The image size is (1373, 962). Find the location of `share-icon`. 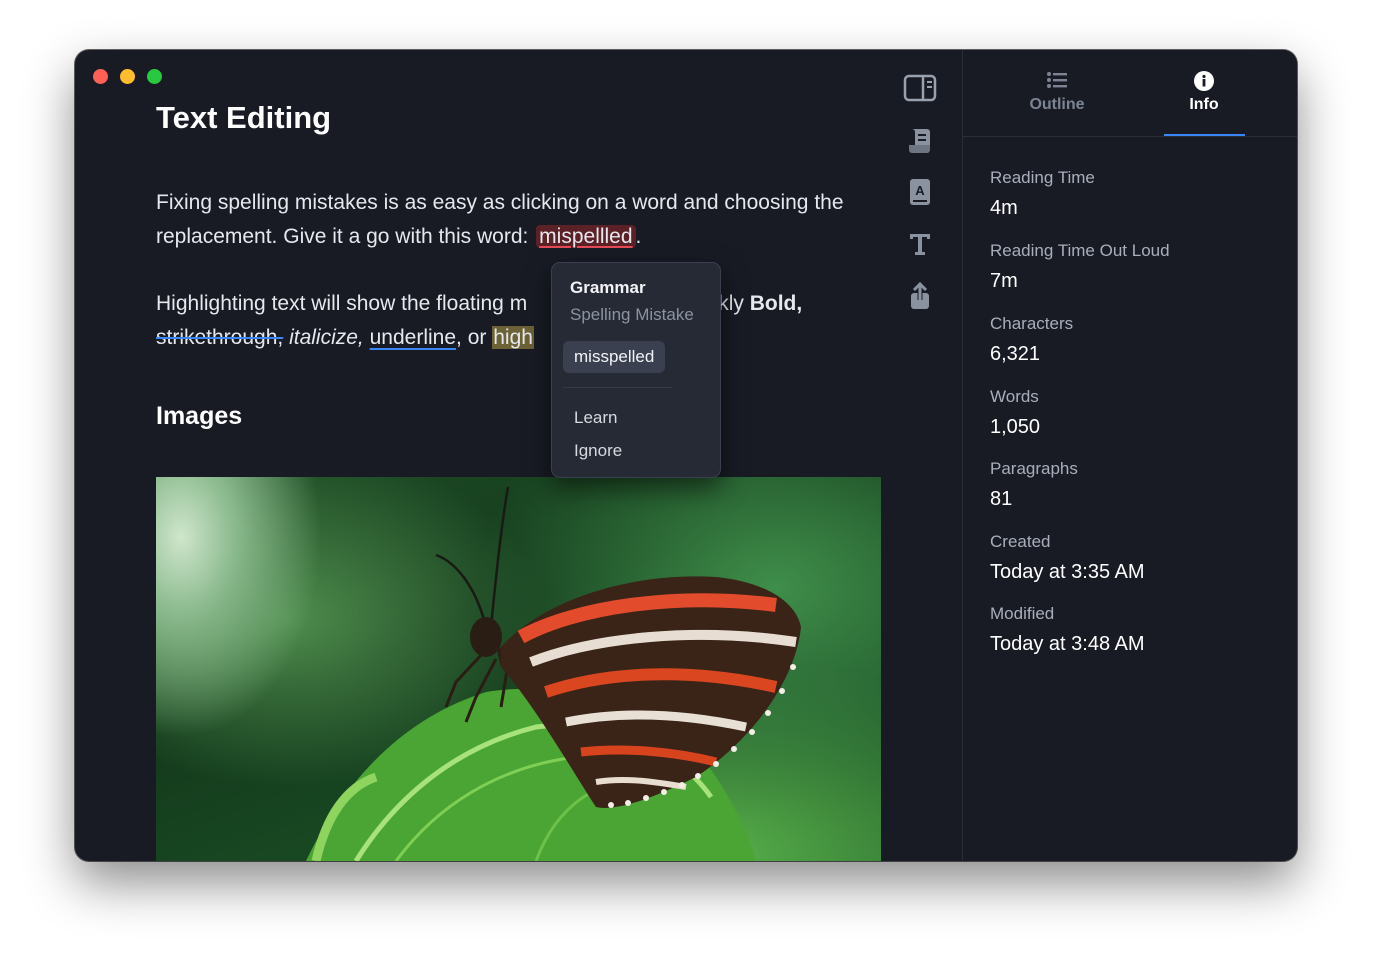

share-icon is located at coordinates (920, 295).